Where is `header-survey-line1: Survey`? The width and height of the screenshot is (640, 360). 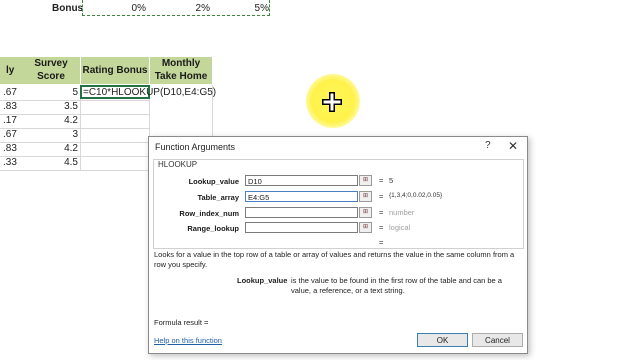
header-survey-line1: Survey is located at coordinates (51, 63).